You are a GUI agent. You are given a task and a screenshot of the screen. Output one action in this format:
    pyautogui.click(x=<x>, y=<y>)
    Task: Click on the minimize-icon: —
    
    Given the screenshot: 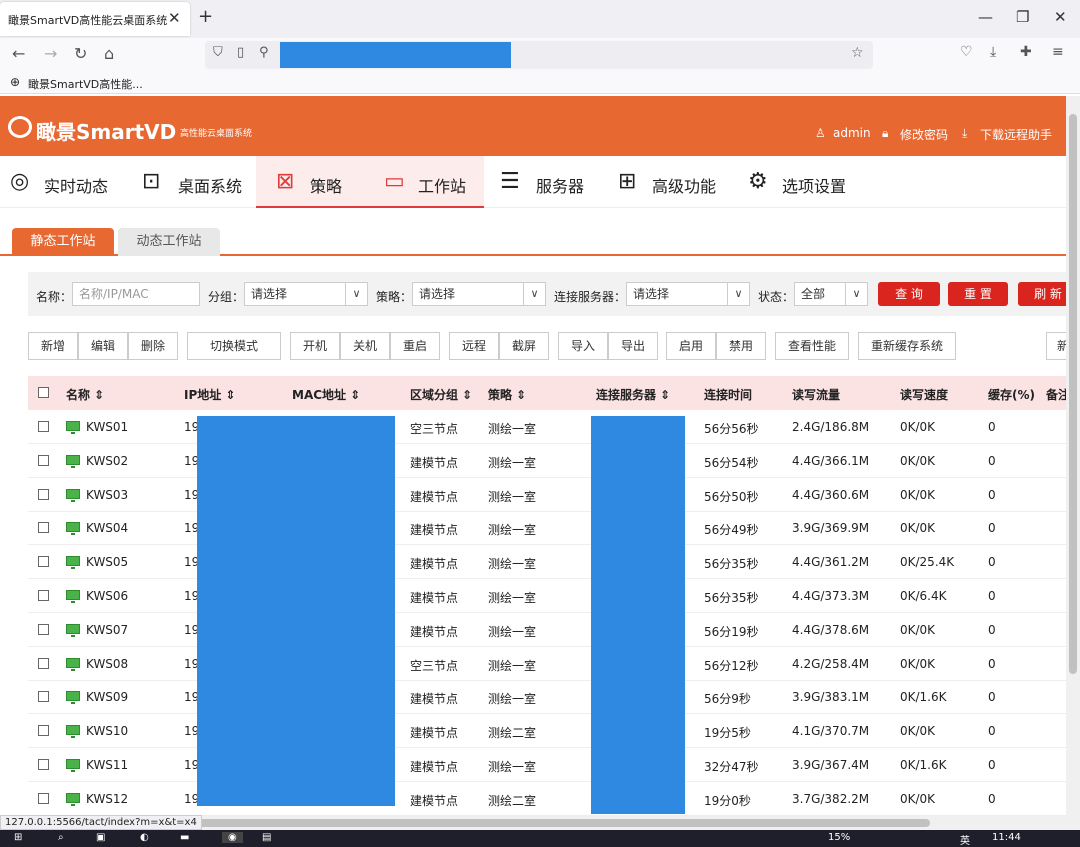 What is the action you would take?
    pyautogui.click(x=985, y=17)
    